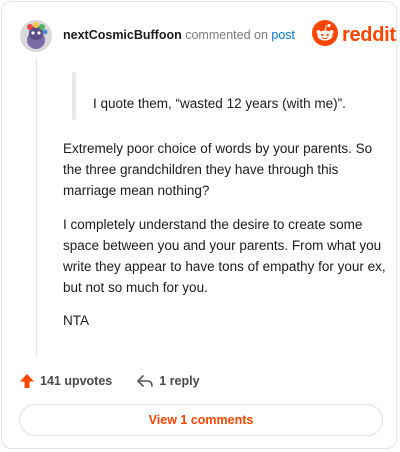 This screenshot has width=400, height=452. I want to click on reply-arrow-icon, so click(145, 381).